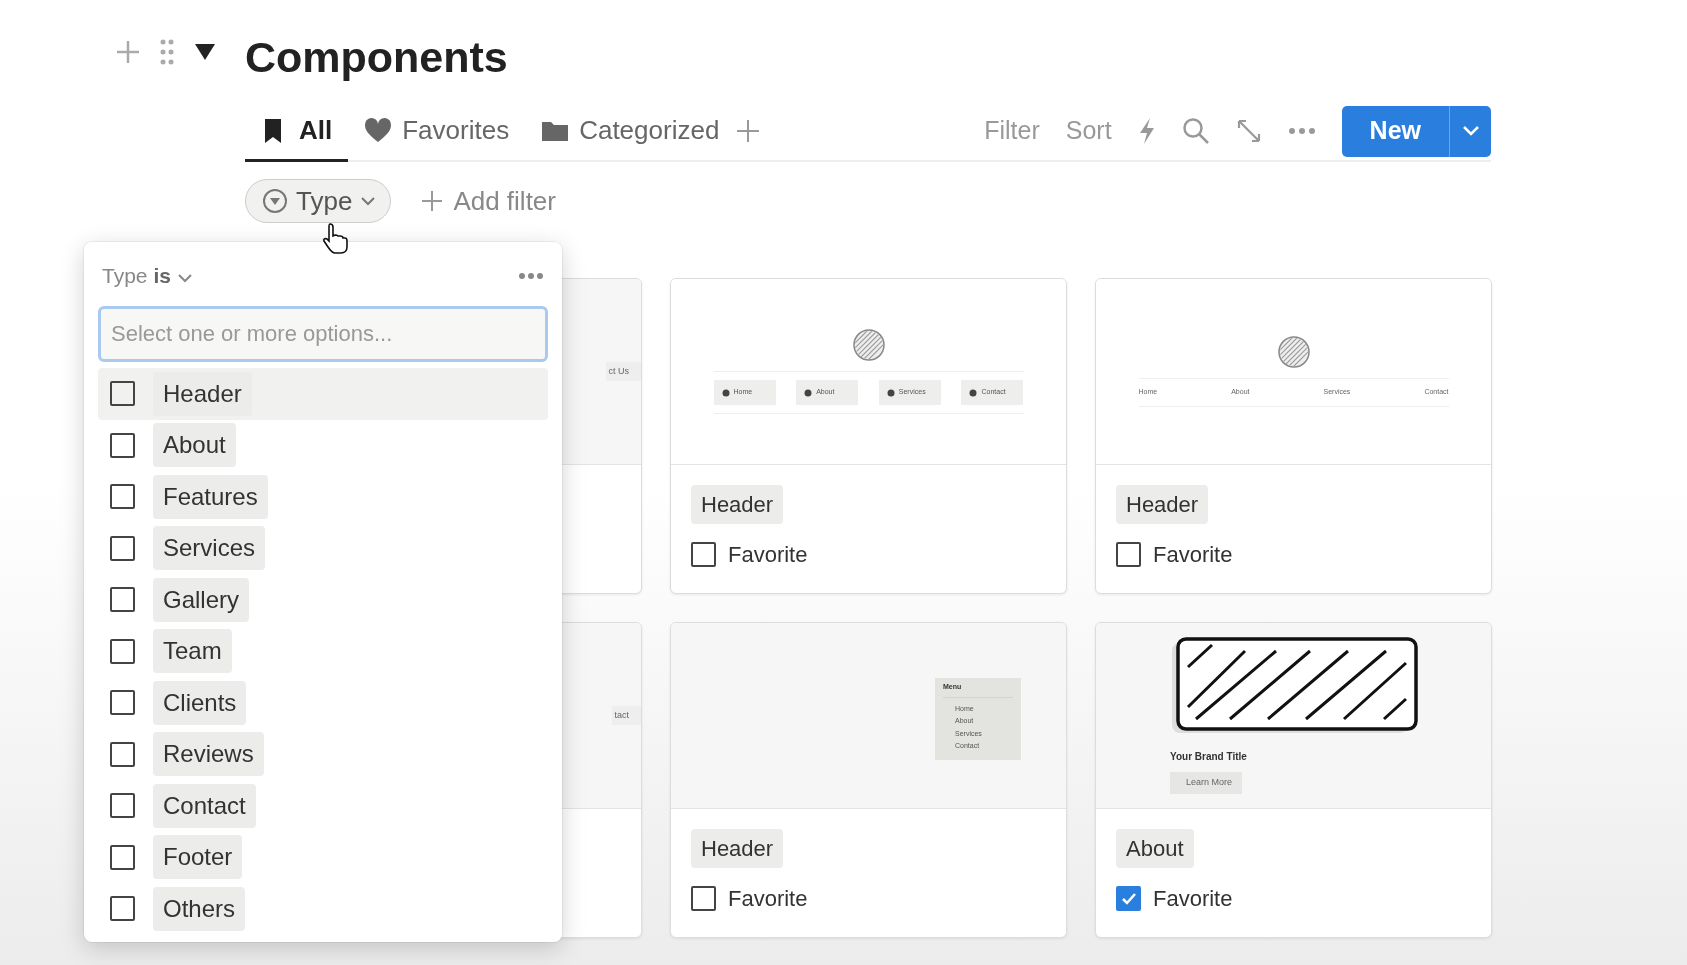 This screenshot has height=965, width=1687. Describe the element at coordinates (209, 548) in the screenshot. I see `option-tag: Services` at that location.